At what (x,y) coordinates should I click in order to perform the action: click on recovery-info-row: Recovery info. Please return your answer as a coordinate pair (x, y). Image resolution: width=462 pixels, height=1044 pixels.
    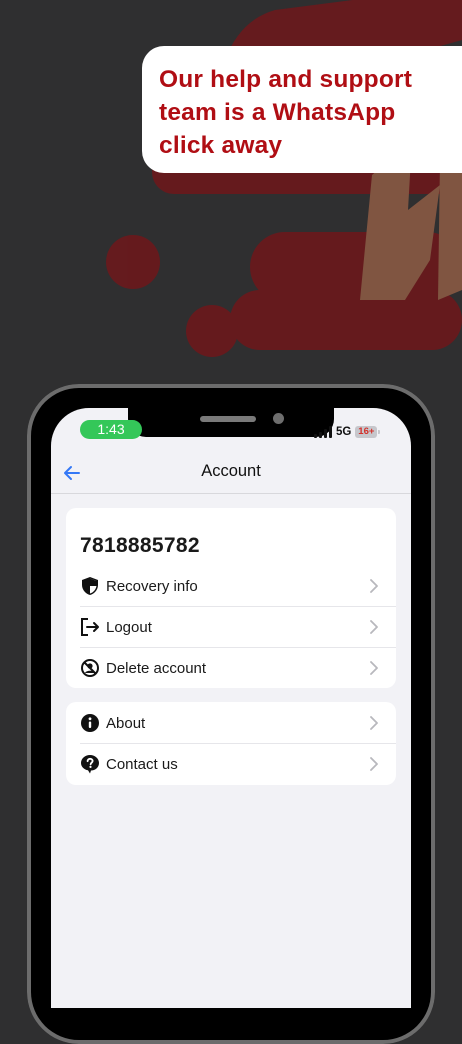
    Looking at the image, I should click on (238, 586).